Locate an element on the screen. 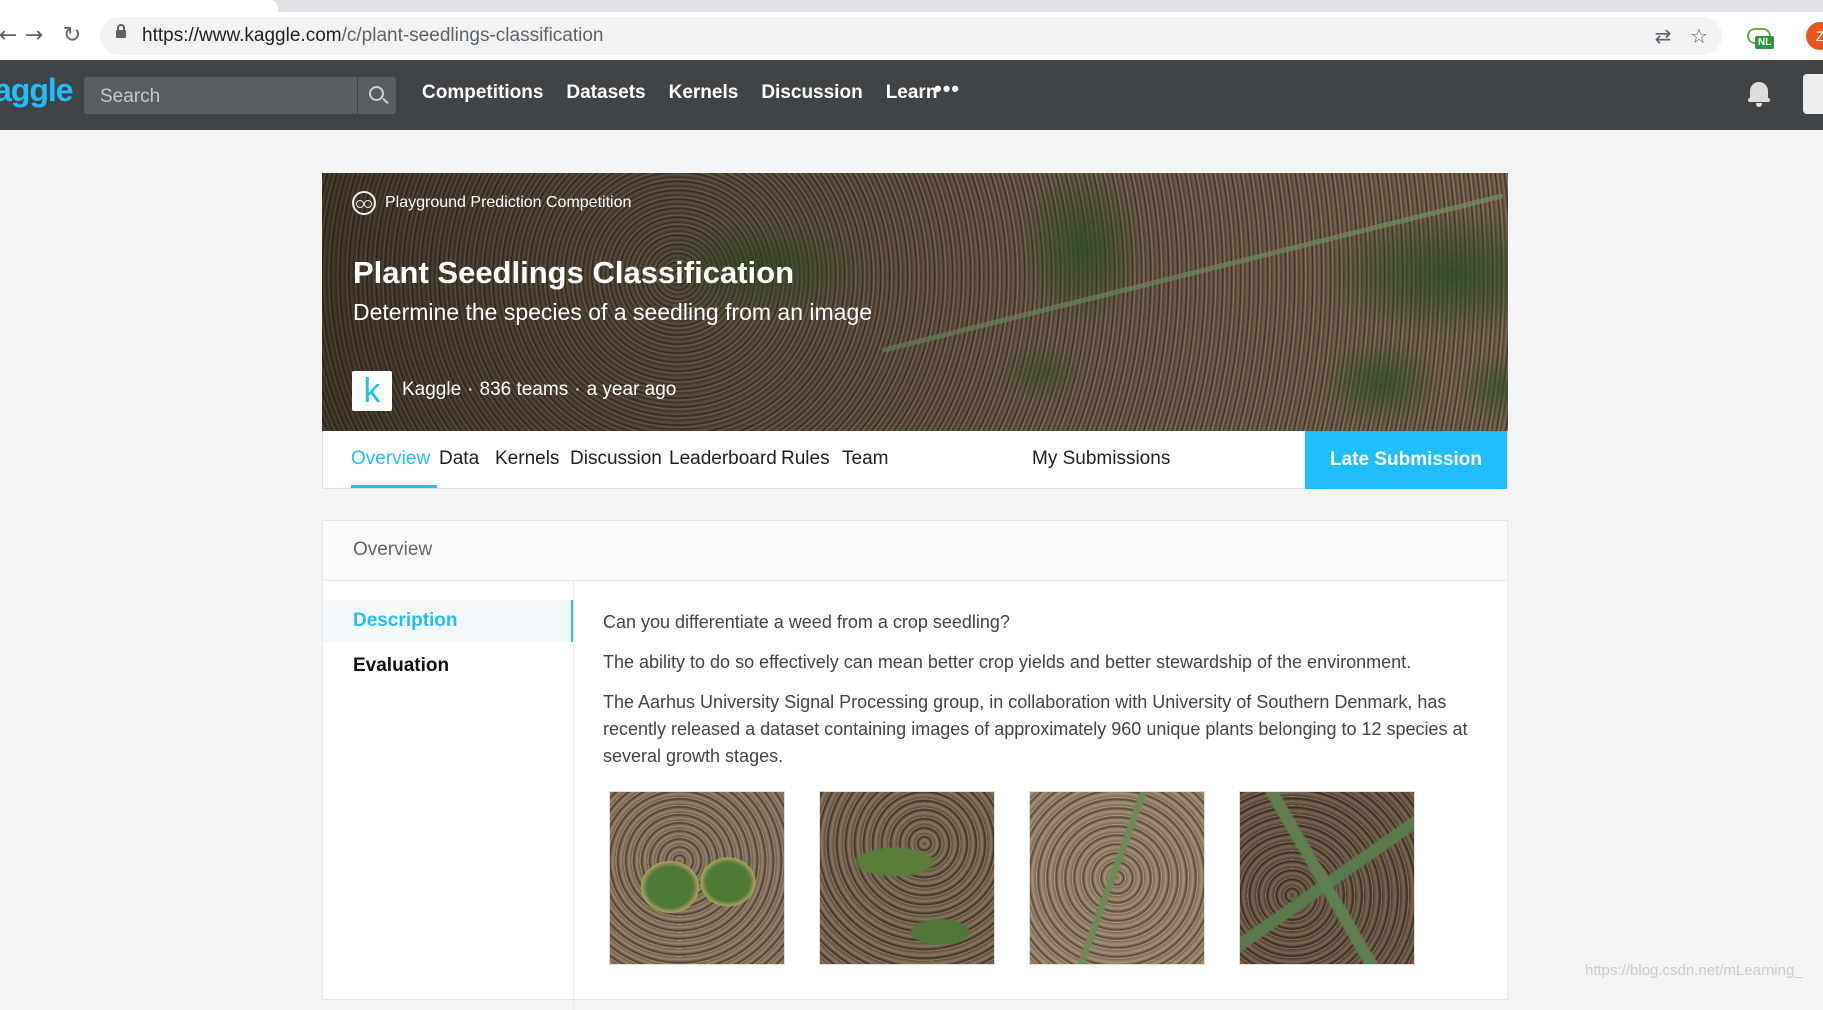 Image resolution: width=1823 pixels, height=1010 pixels. sidebar-item-evaluation: Evaluation is located at coordinates (448, 666).